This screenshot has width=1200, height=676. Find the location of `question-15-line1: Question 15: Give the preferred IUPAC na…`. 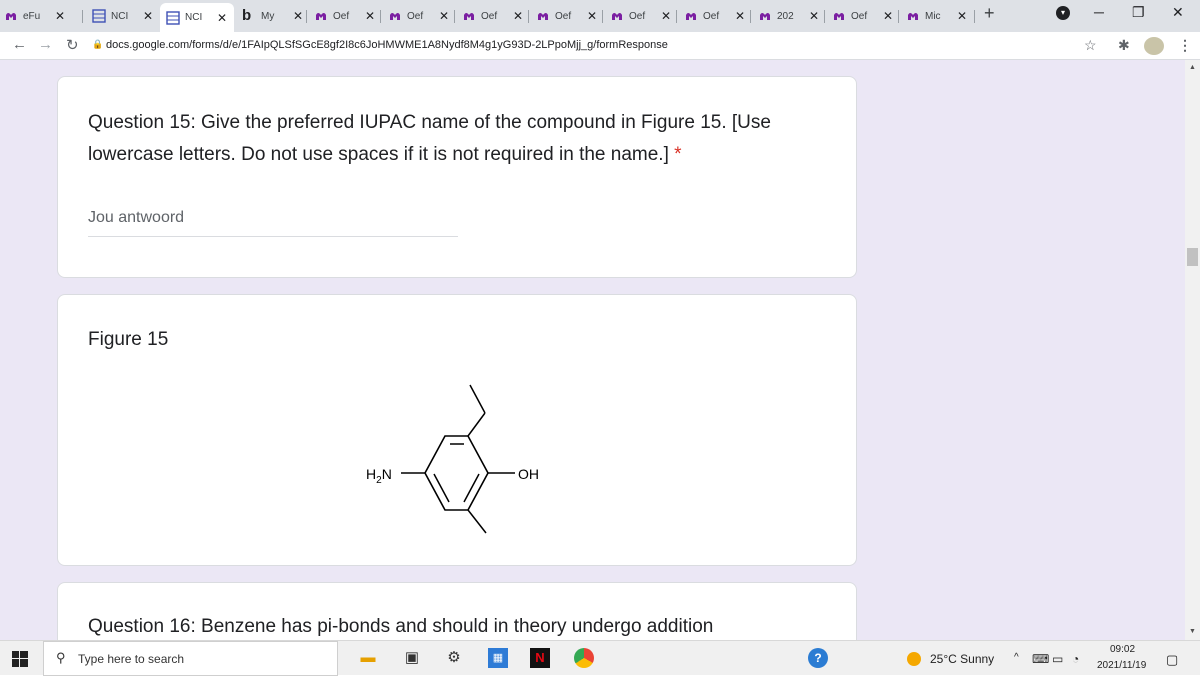

question-15-line1: Question 15: Give the preferred IUPAC na… is located at coordinates (429, 122).